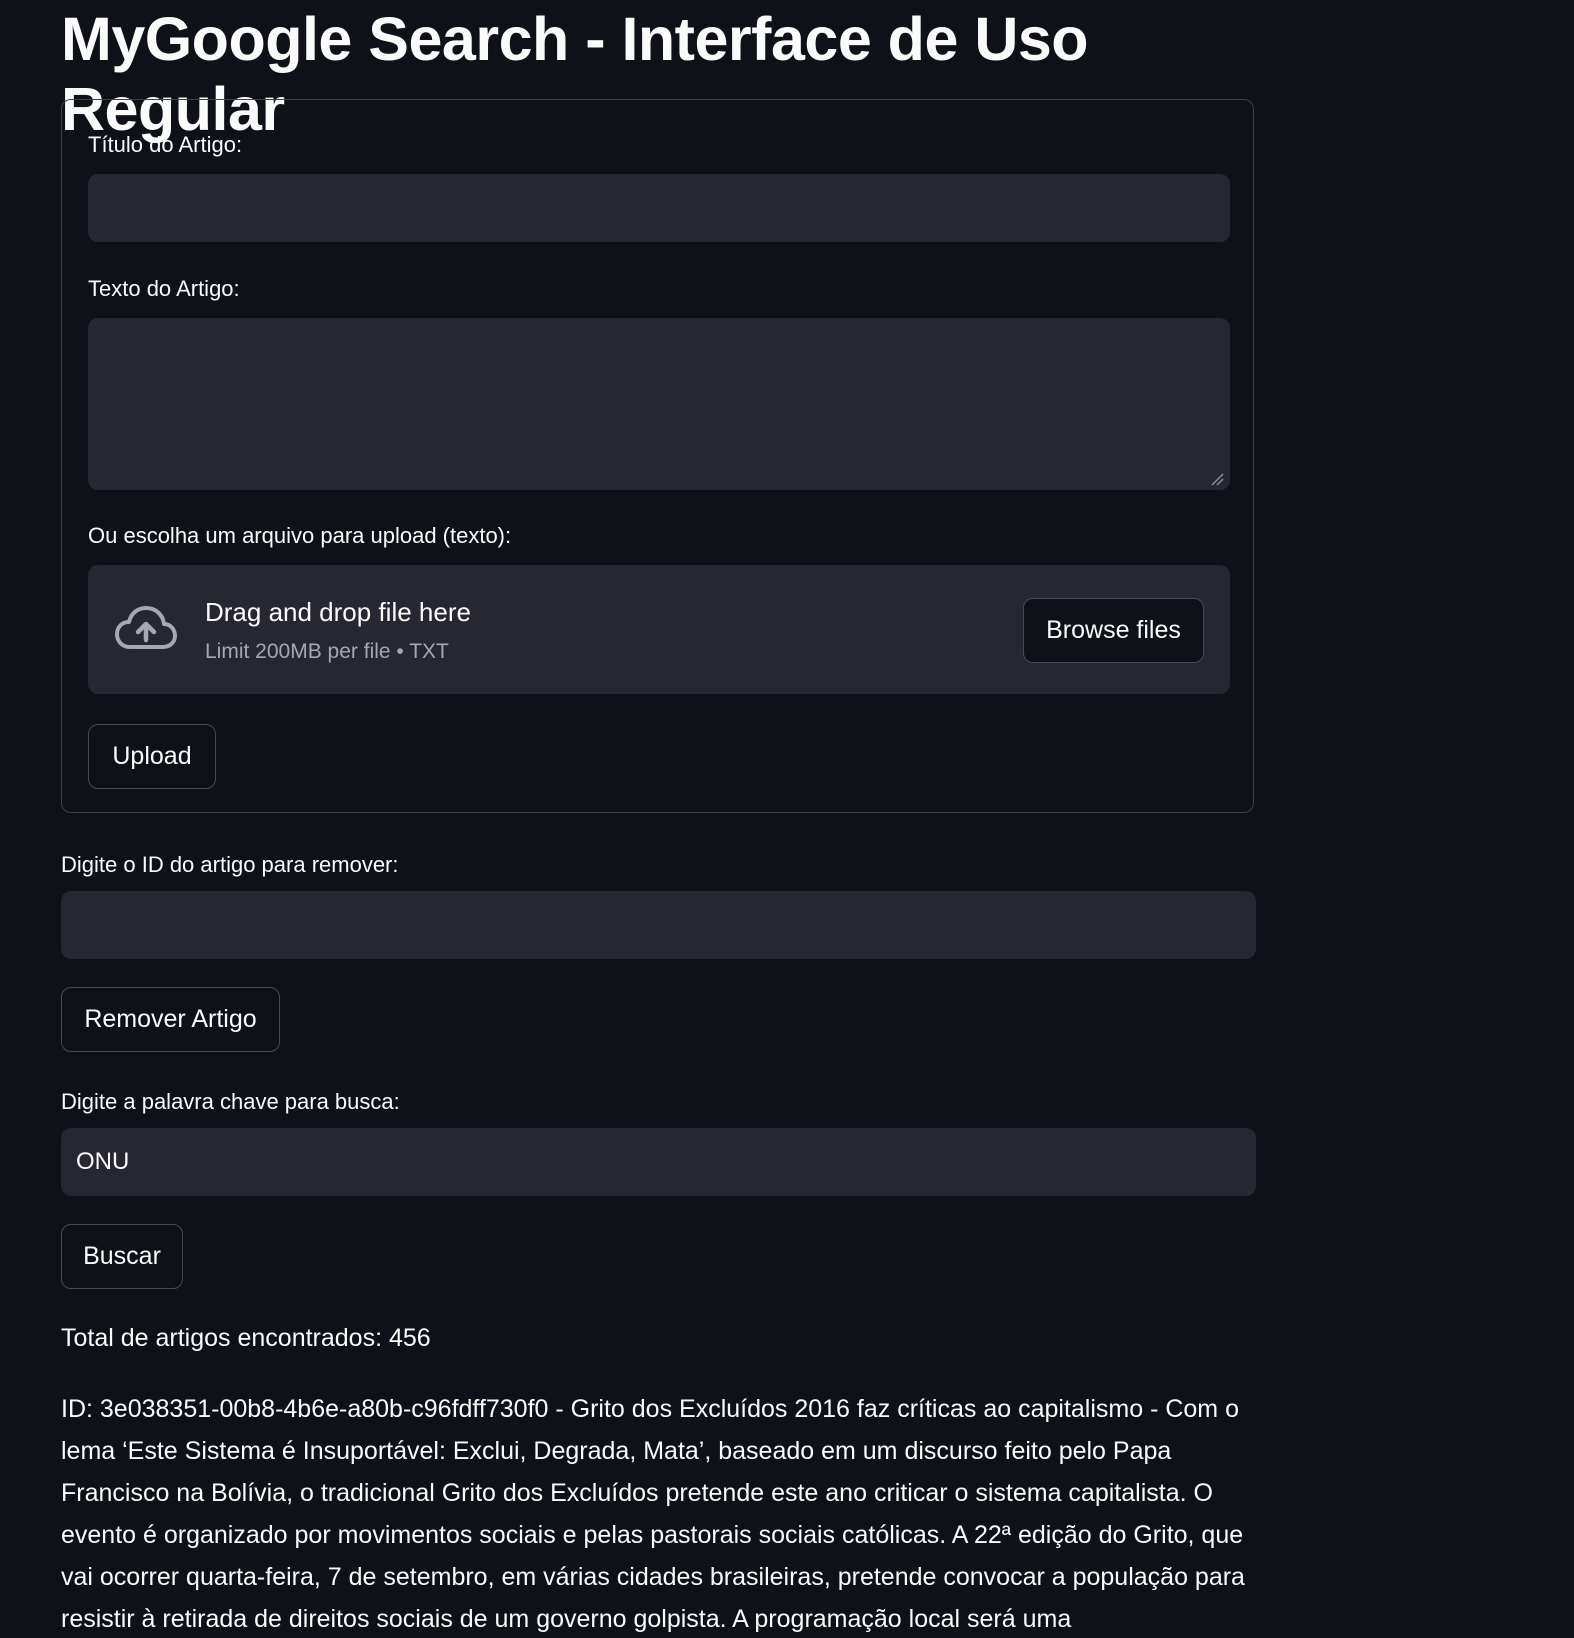 Image resolution: width=1574 pixels, height=1638 pixels. What do you see at coordinates (658, 925) in the screenshot?
I see `remove-id-input` at bounding box center [658, 925].